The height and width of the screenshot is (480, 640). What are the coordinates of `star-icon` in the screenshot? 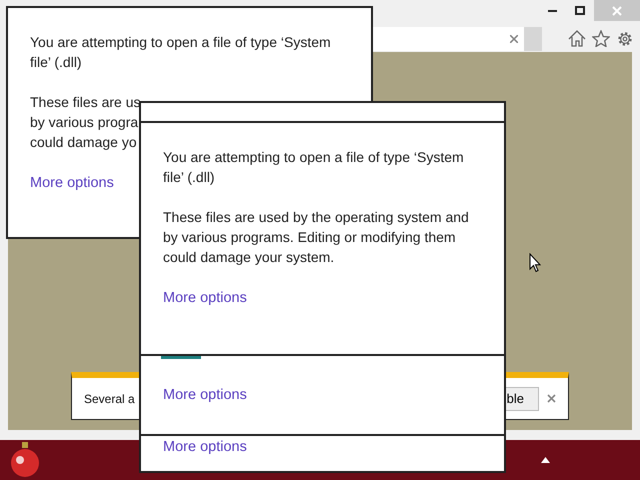 It's located at (601, 38).